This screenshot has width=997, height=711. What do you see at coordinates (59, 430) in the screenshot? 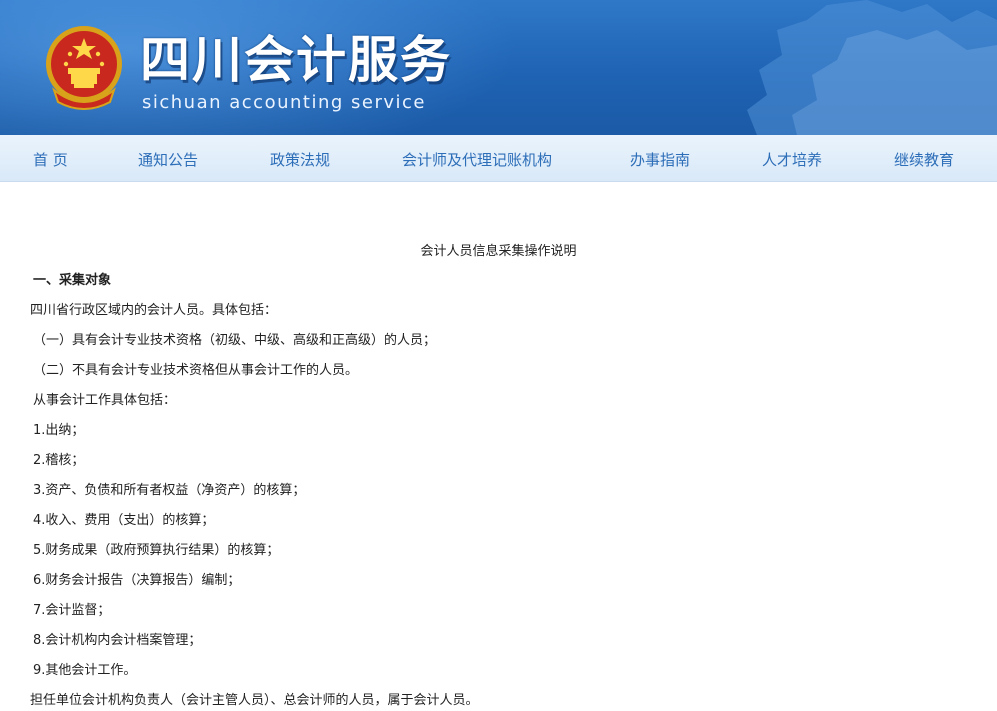
I see `list-item: 1.出纳；` at bounding box center [59, 430].